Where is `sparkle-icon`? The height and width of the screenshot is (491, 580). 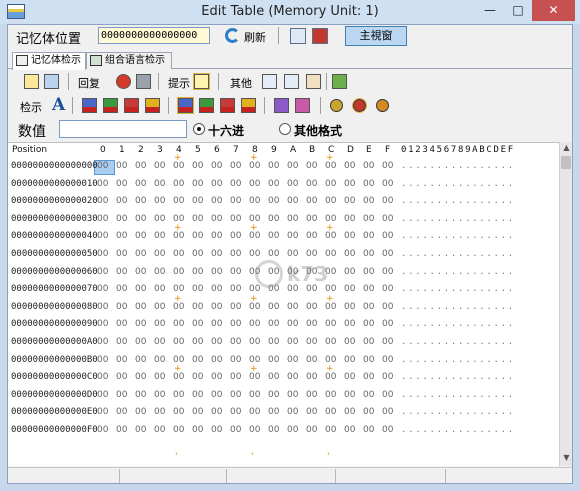
sparkle-icon is located at coordinates (31, 81).